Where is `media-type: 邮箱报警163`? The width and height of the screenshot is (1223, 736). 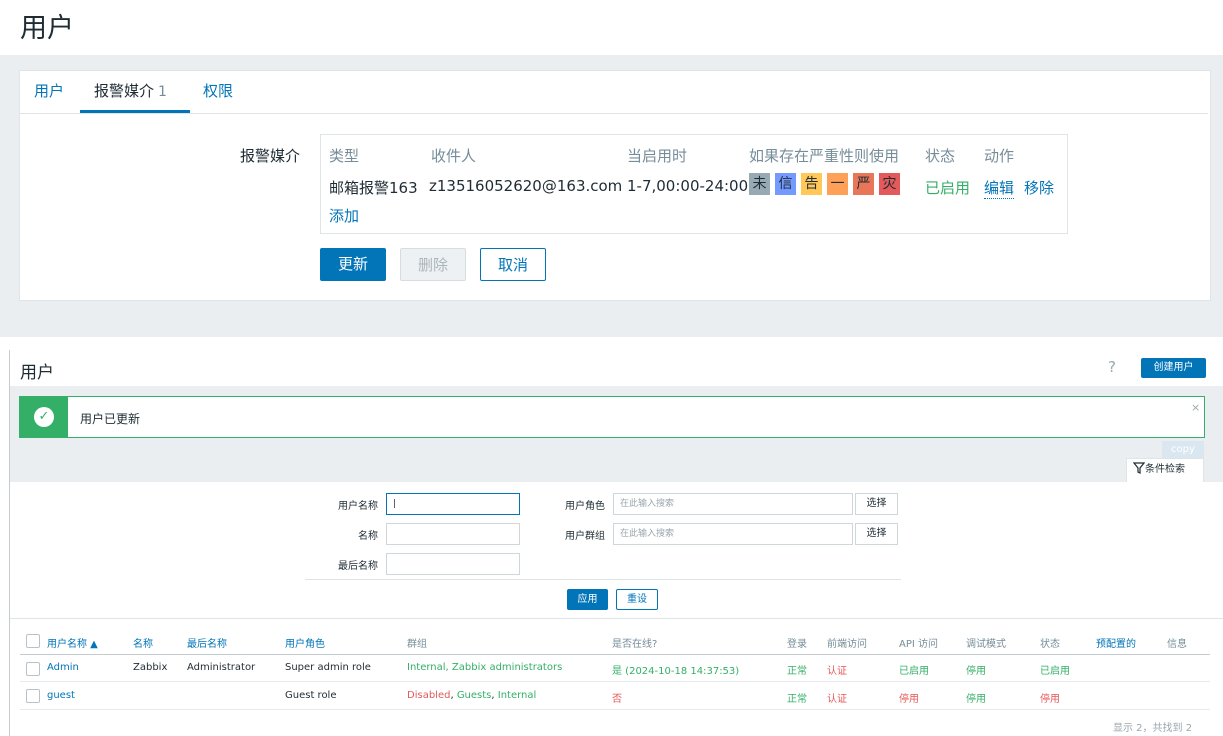 media-type: 邮箱报警163 is located at coordinates (373, 188).